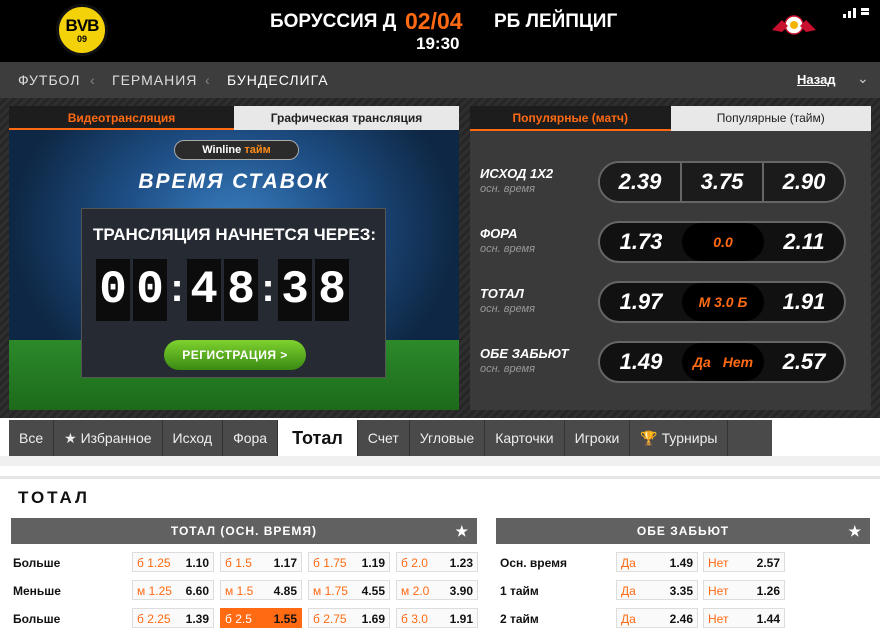  Describe the element at coordinates (193, 438) in the screenshot. I see `tab-result: Исход` at that location.